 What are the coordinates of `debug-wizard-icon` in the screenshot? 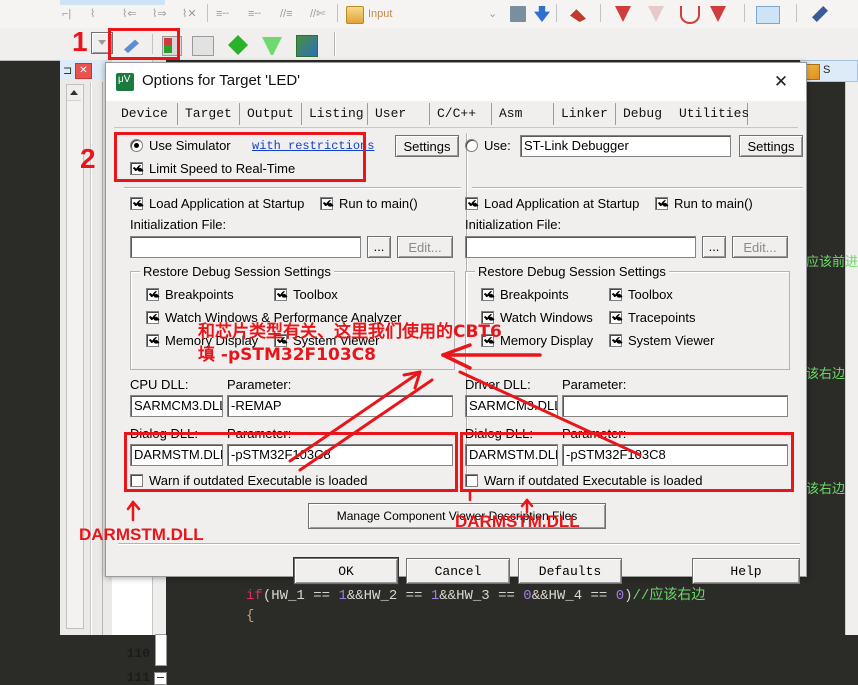 It's located at (131, 46).